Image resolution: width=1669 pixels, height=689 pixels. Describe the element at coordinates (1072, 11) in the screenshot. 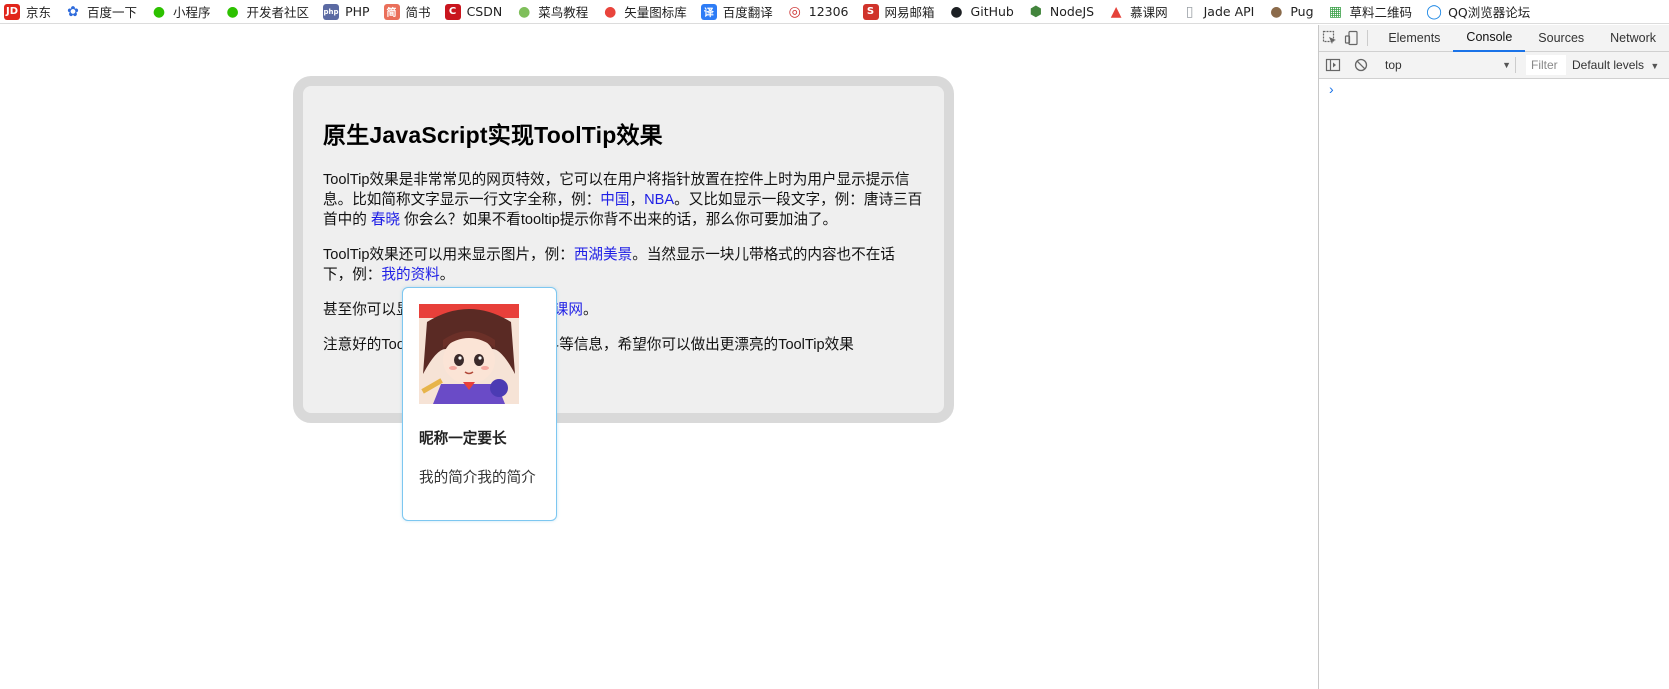

I see `bookmark-label: NodeJS` at that location.